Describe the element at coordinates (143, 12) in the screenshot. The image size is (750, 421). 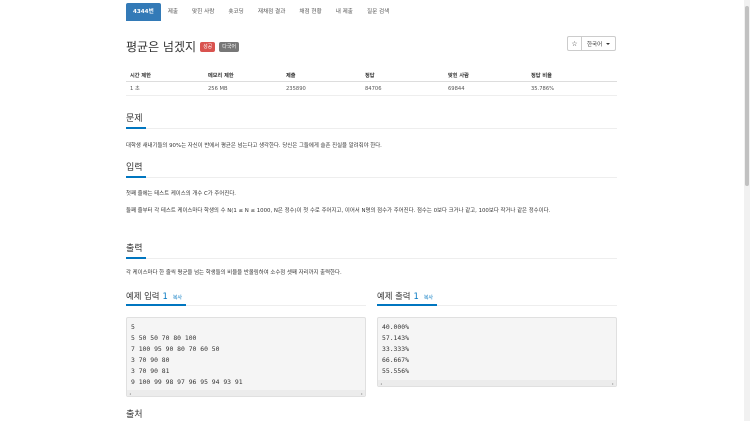
I see `tab-problem: 4344번` at that location.